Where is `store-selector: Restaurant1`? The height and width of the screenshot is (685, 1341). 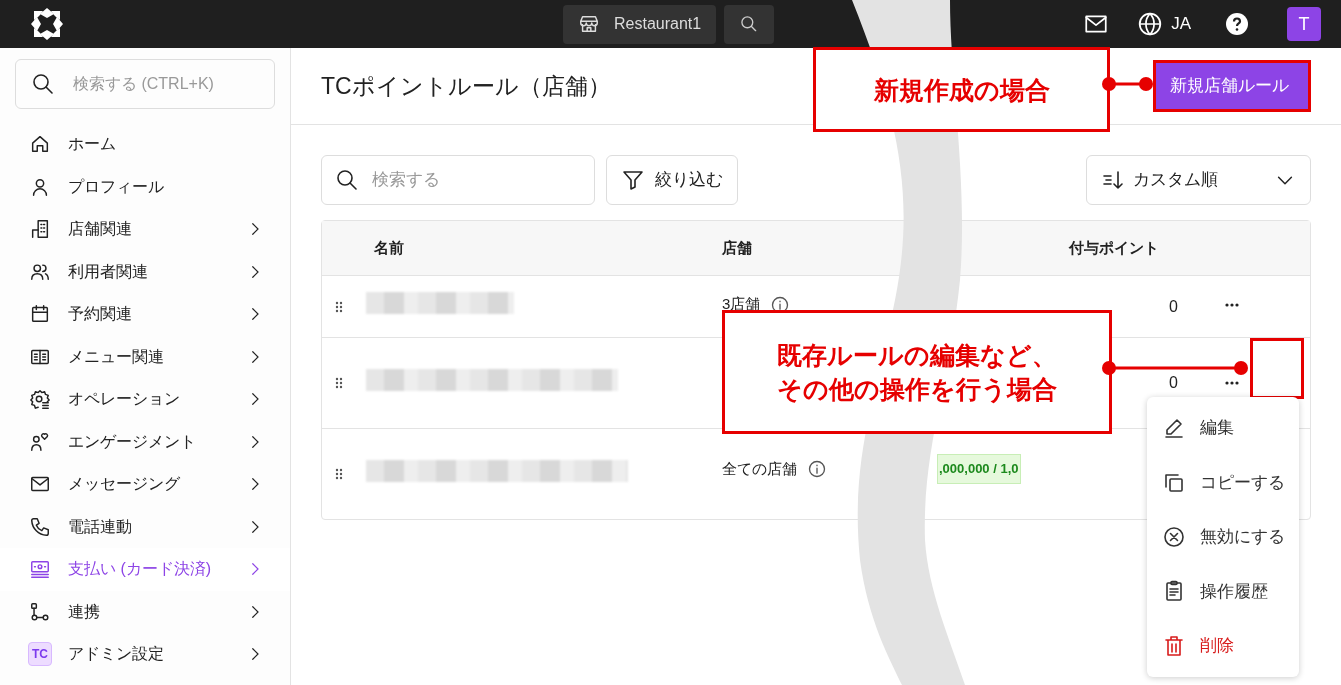 store-selector: Restaurant1 is located at coordinates (640, 24).